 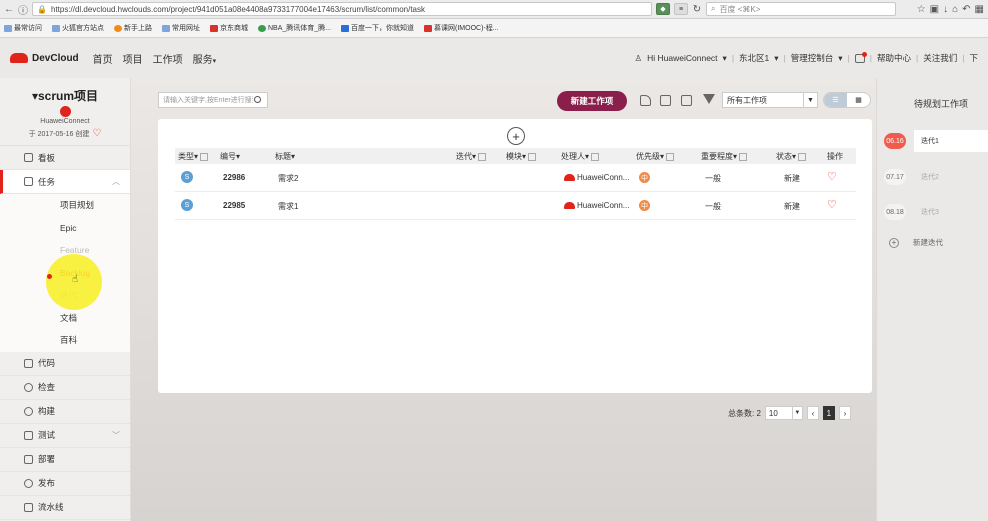 I want to click on nav-services: 服务▾, so click(x=205, y=58).